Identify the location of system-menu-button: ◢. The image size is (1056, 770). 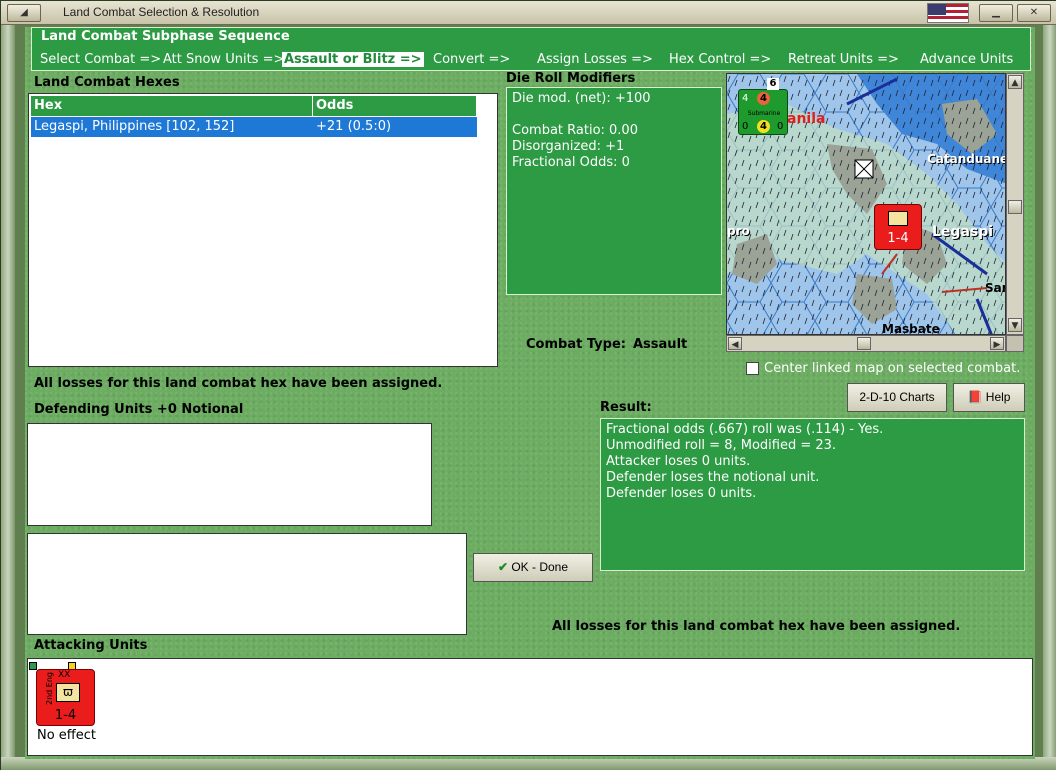
(24, 13).